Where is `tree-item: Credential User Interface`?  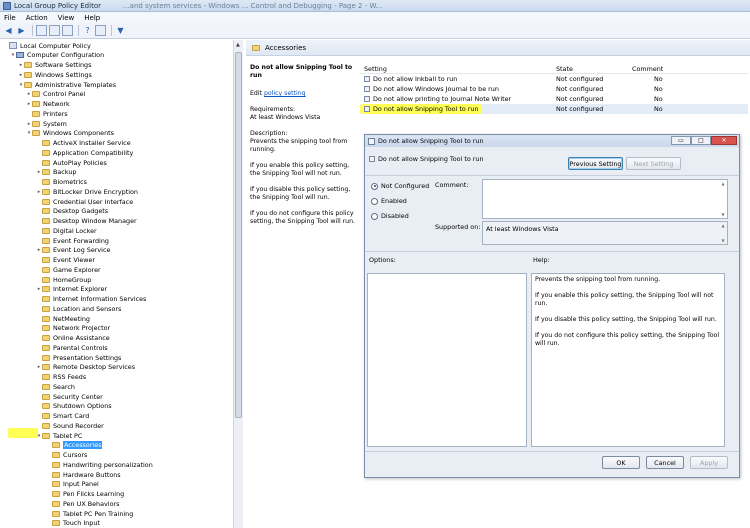 tree-item: Credential User Interface is located at coordinates (84, 201).